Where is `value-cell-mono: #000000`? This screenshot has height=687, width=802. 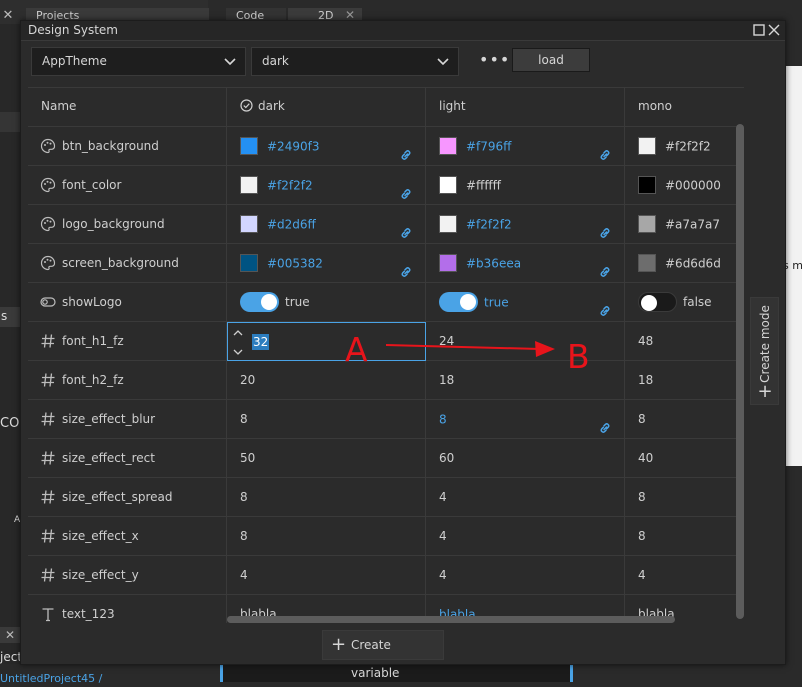
value-cell-mono: #000000 is located at coordinates (684, 185).